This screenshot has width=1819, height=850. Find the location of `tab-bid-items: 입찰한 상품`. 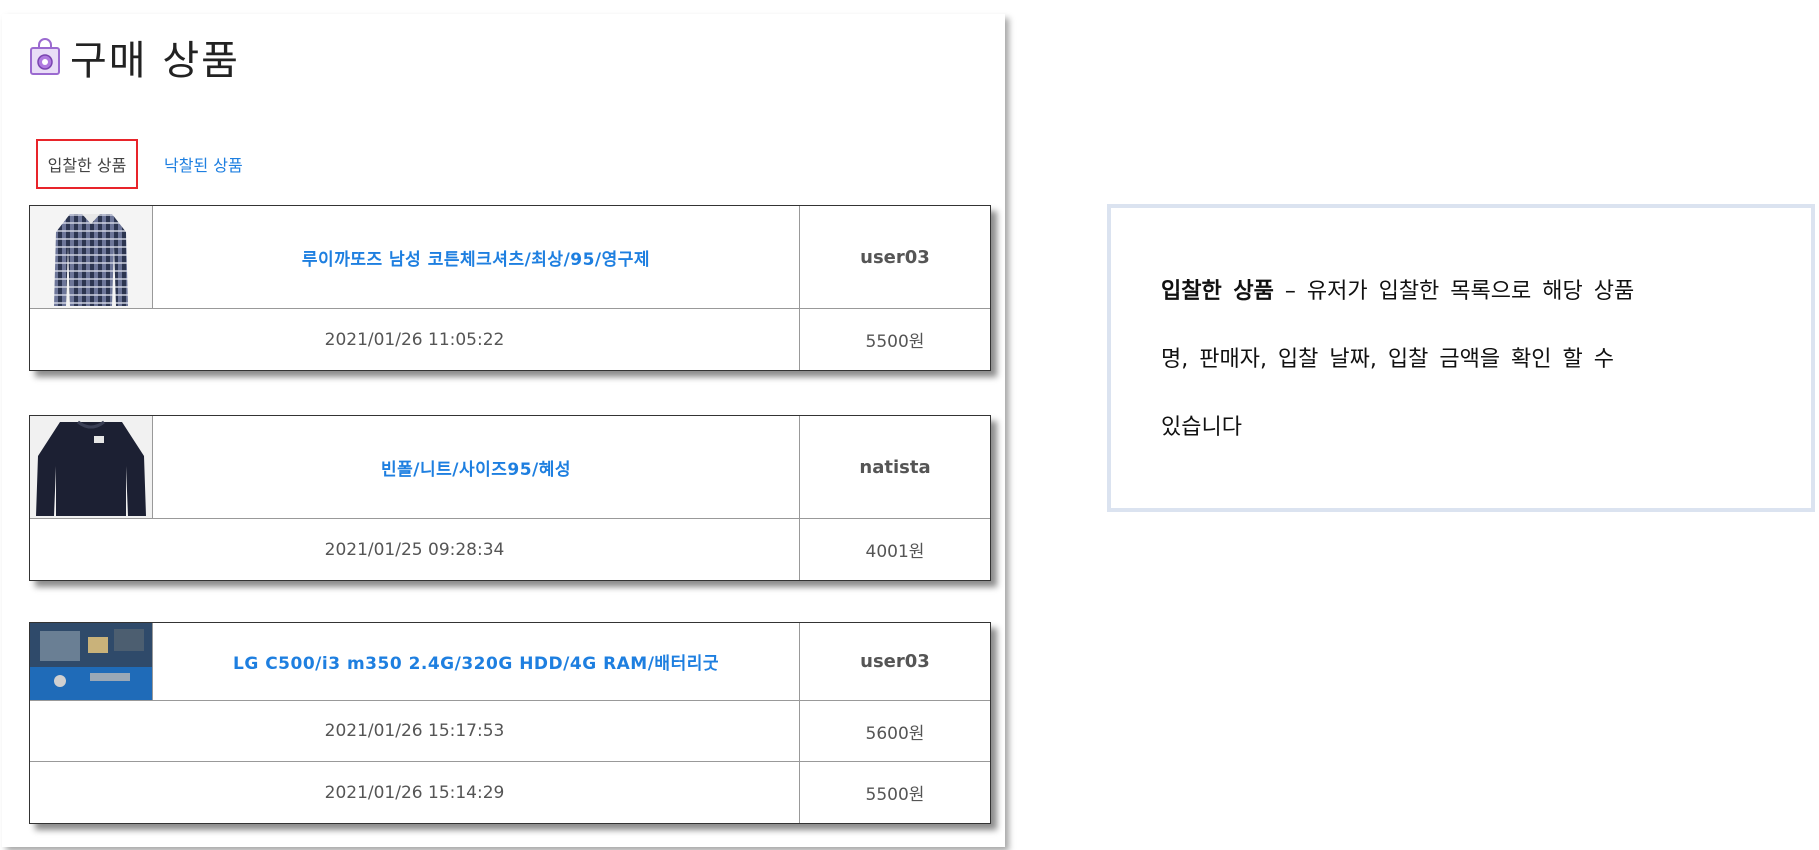

tab-bid-items: 입찰한 상품 is located at coordinates (87, 164).